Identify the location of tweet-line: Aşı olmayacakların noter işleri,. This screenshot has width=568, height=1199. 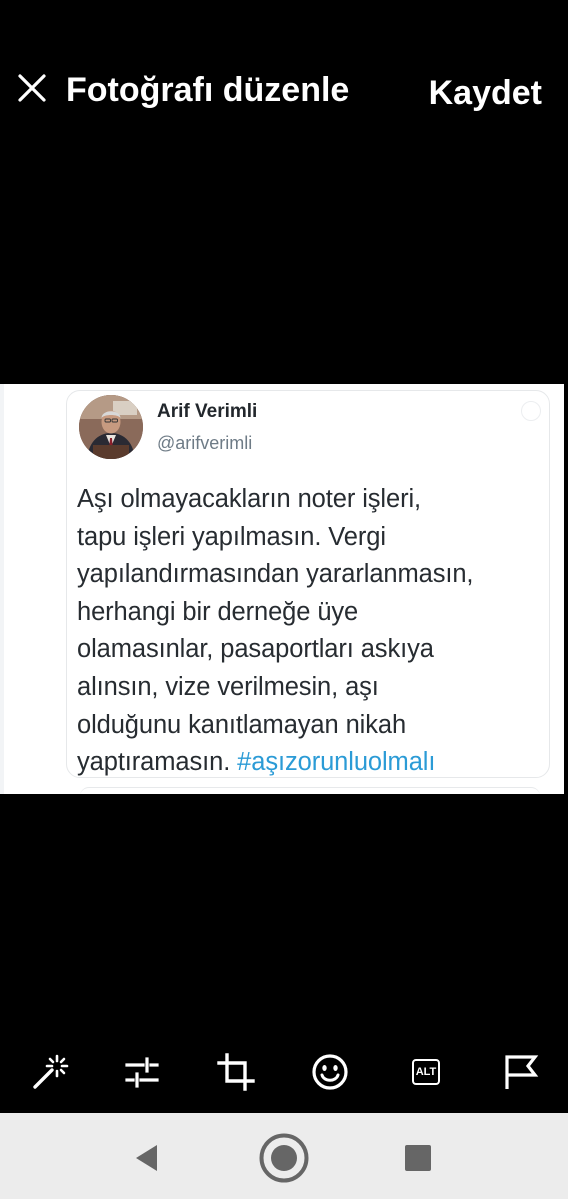
(249, 499).